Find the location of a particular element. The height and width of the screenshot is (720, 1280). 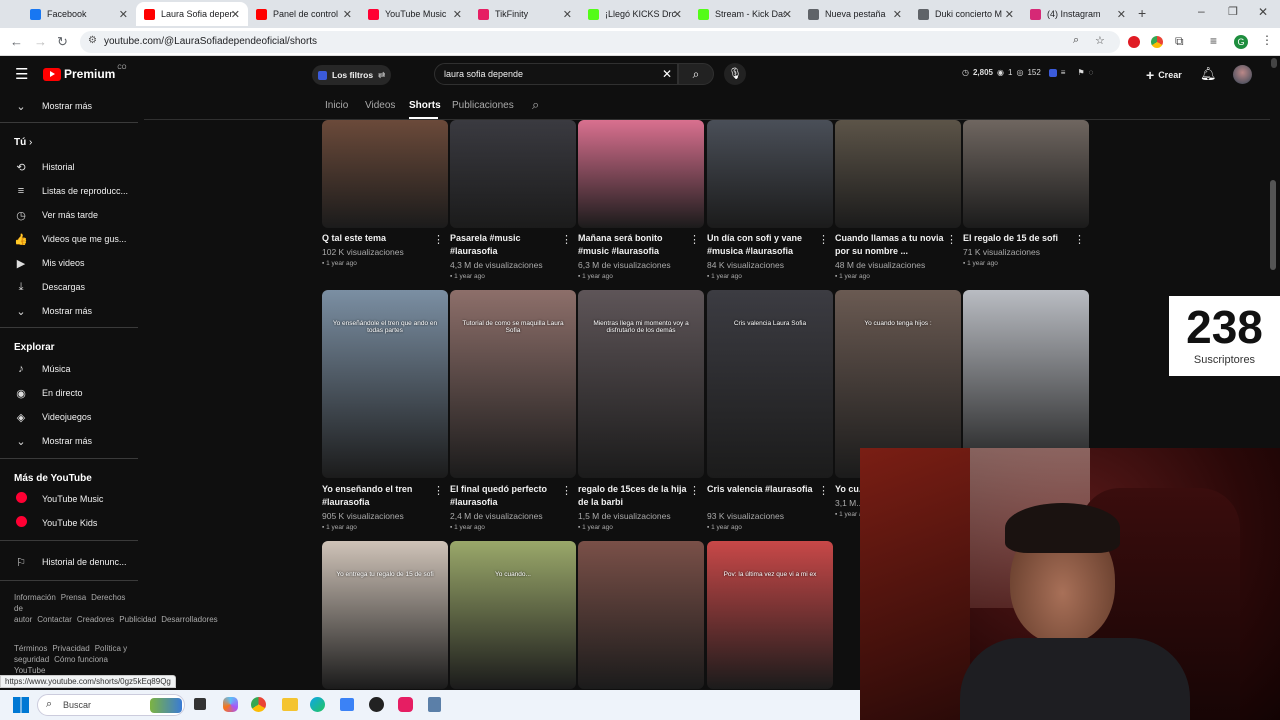

notifications-bell-icon: 🔔︎ is located at coordinates (1208, 74).